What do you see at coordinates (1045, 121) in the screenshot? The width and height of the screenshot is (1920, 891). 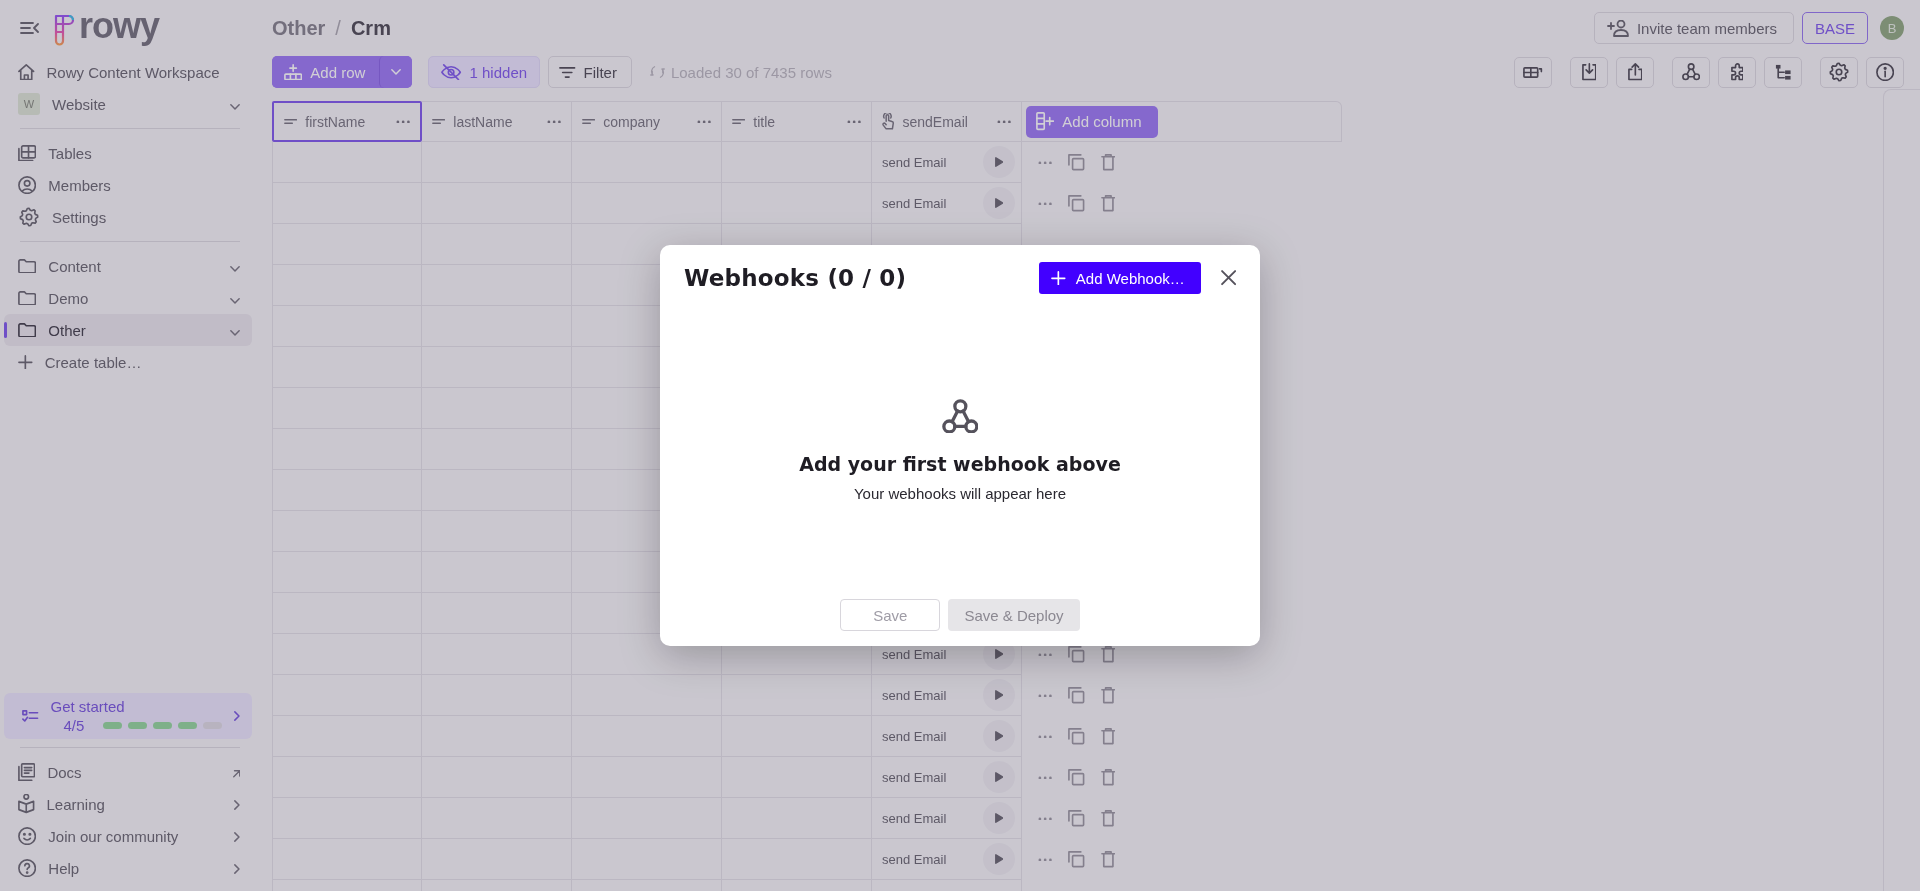 I see `add-column-icon` at bounding box center [1045, 121].